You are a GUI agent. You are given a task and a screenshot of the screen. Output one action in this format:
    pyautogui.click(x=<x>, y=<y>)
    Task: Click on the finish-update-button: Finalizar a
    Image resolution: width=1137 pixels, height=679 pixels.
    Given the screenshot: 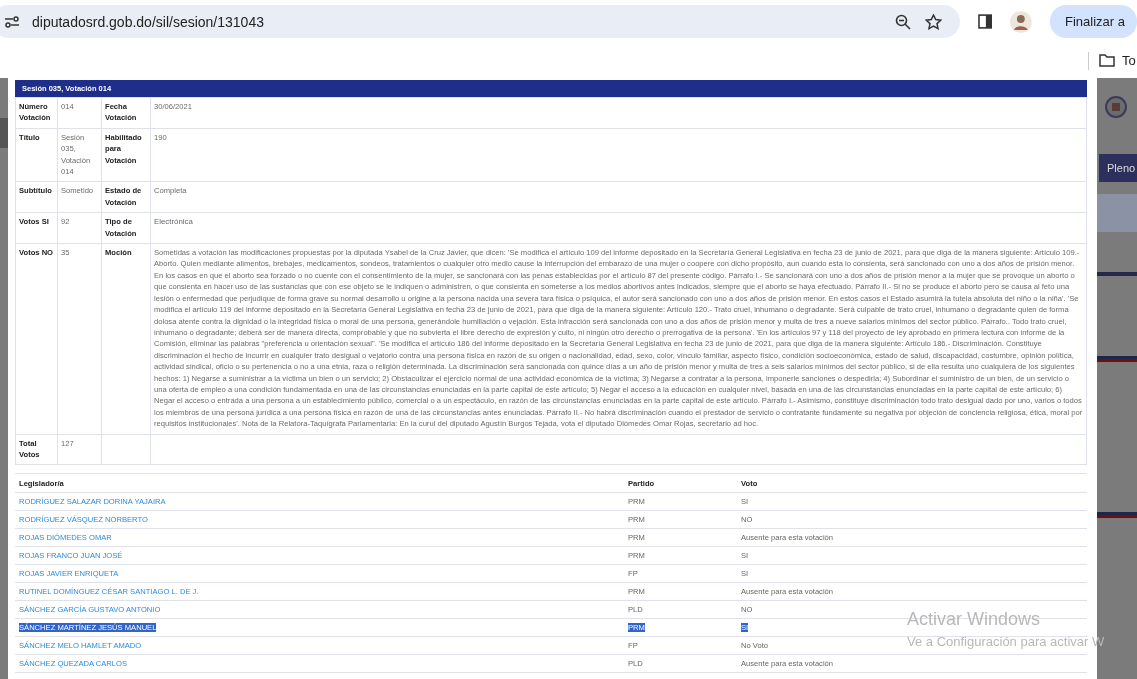 What is the action you would take?
    pyautogui.click(x=1093, y=21)
    